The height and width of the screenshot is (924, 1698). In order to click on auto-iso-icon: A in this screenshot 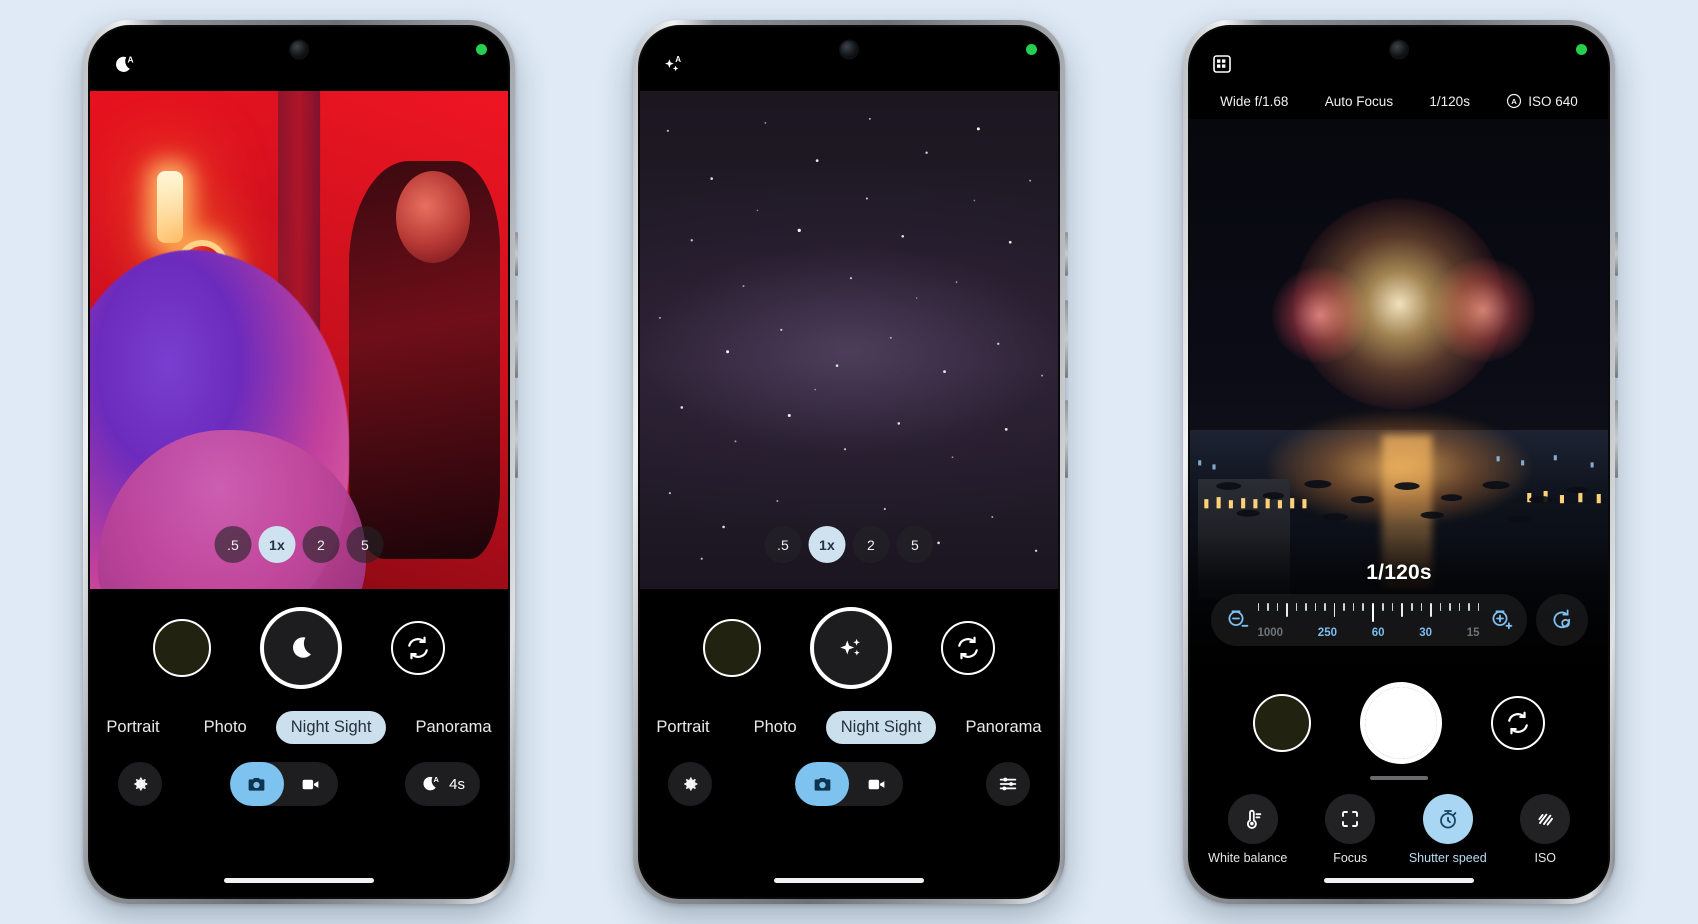, I will do `click(1514, 101)`.